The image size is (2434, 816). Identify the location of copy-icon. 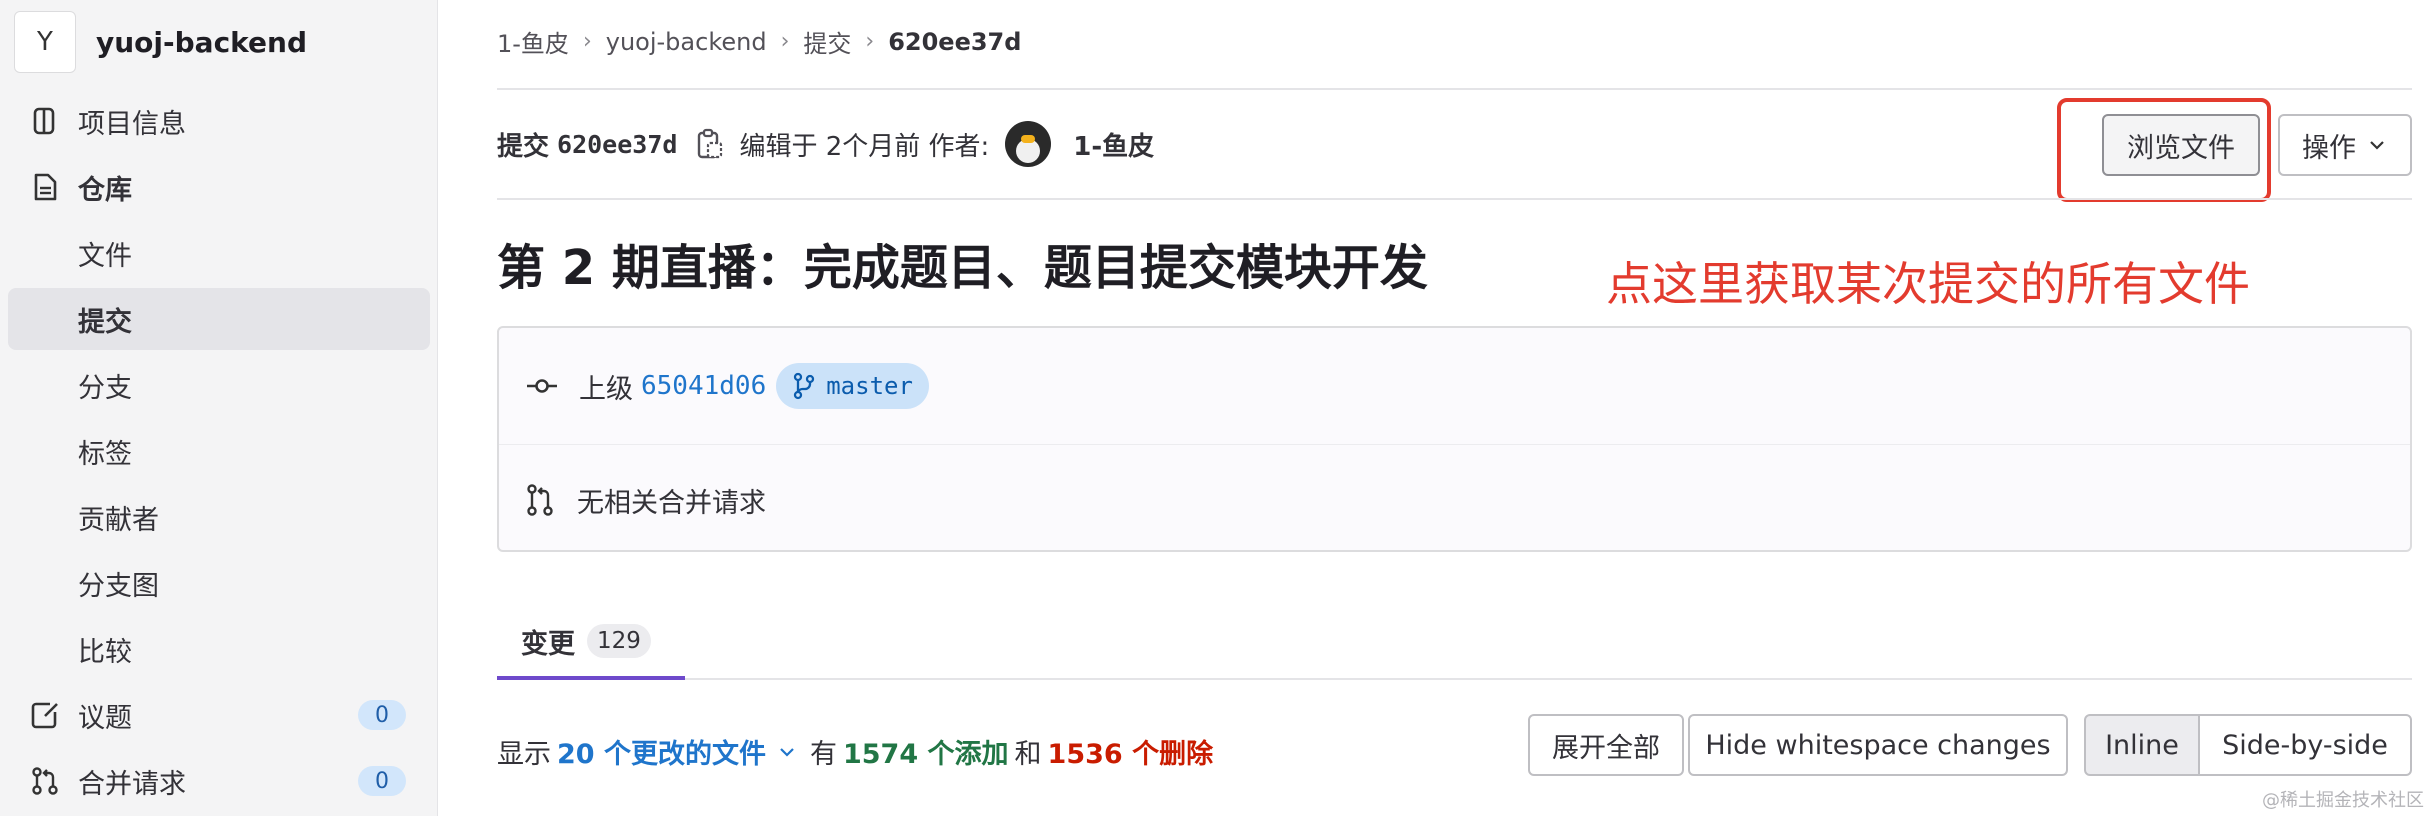
(710, 144).